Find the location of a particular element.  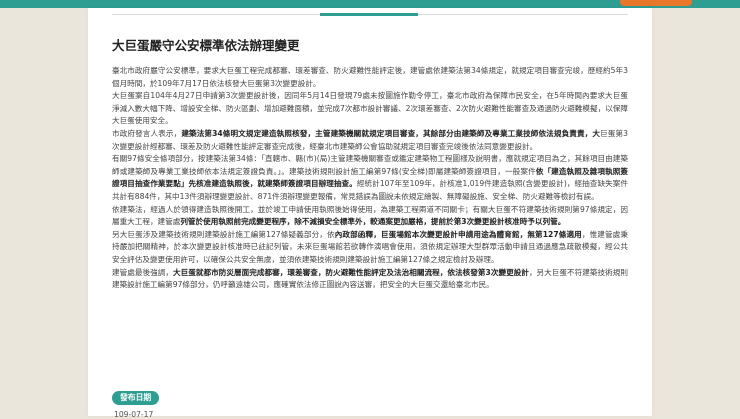

tab-divider is located at coordinates (370, 14).